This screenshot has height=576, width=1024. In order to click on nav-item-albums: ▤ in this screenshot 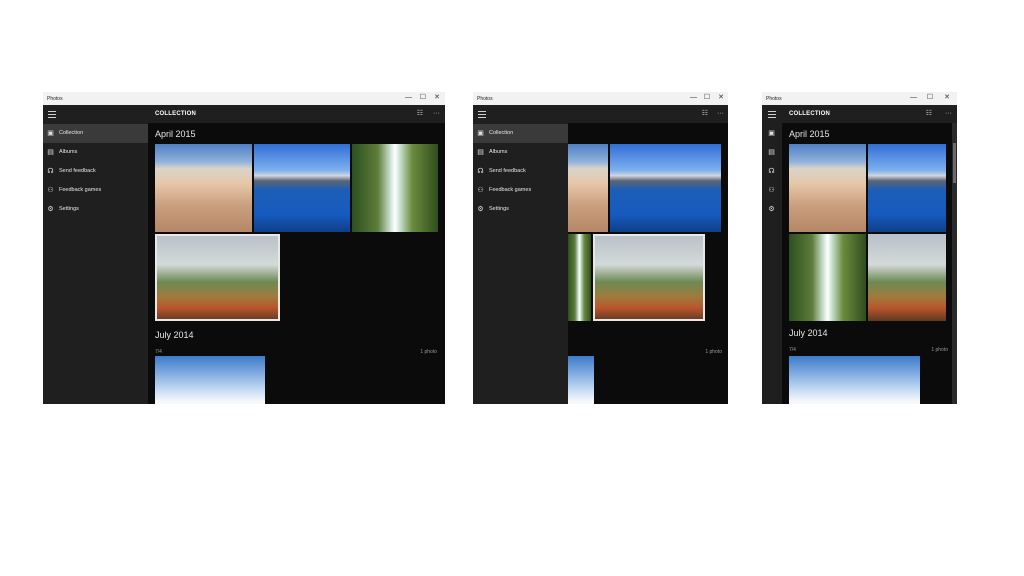, I will do `click(772, 152)`.